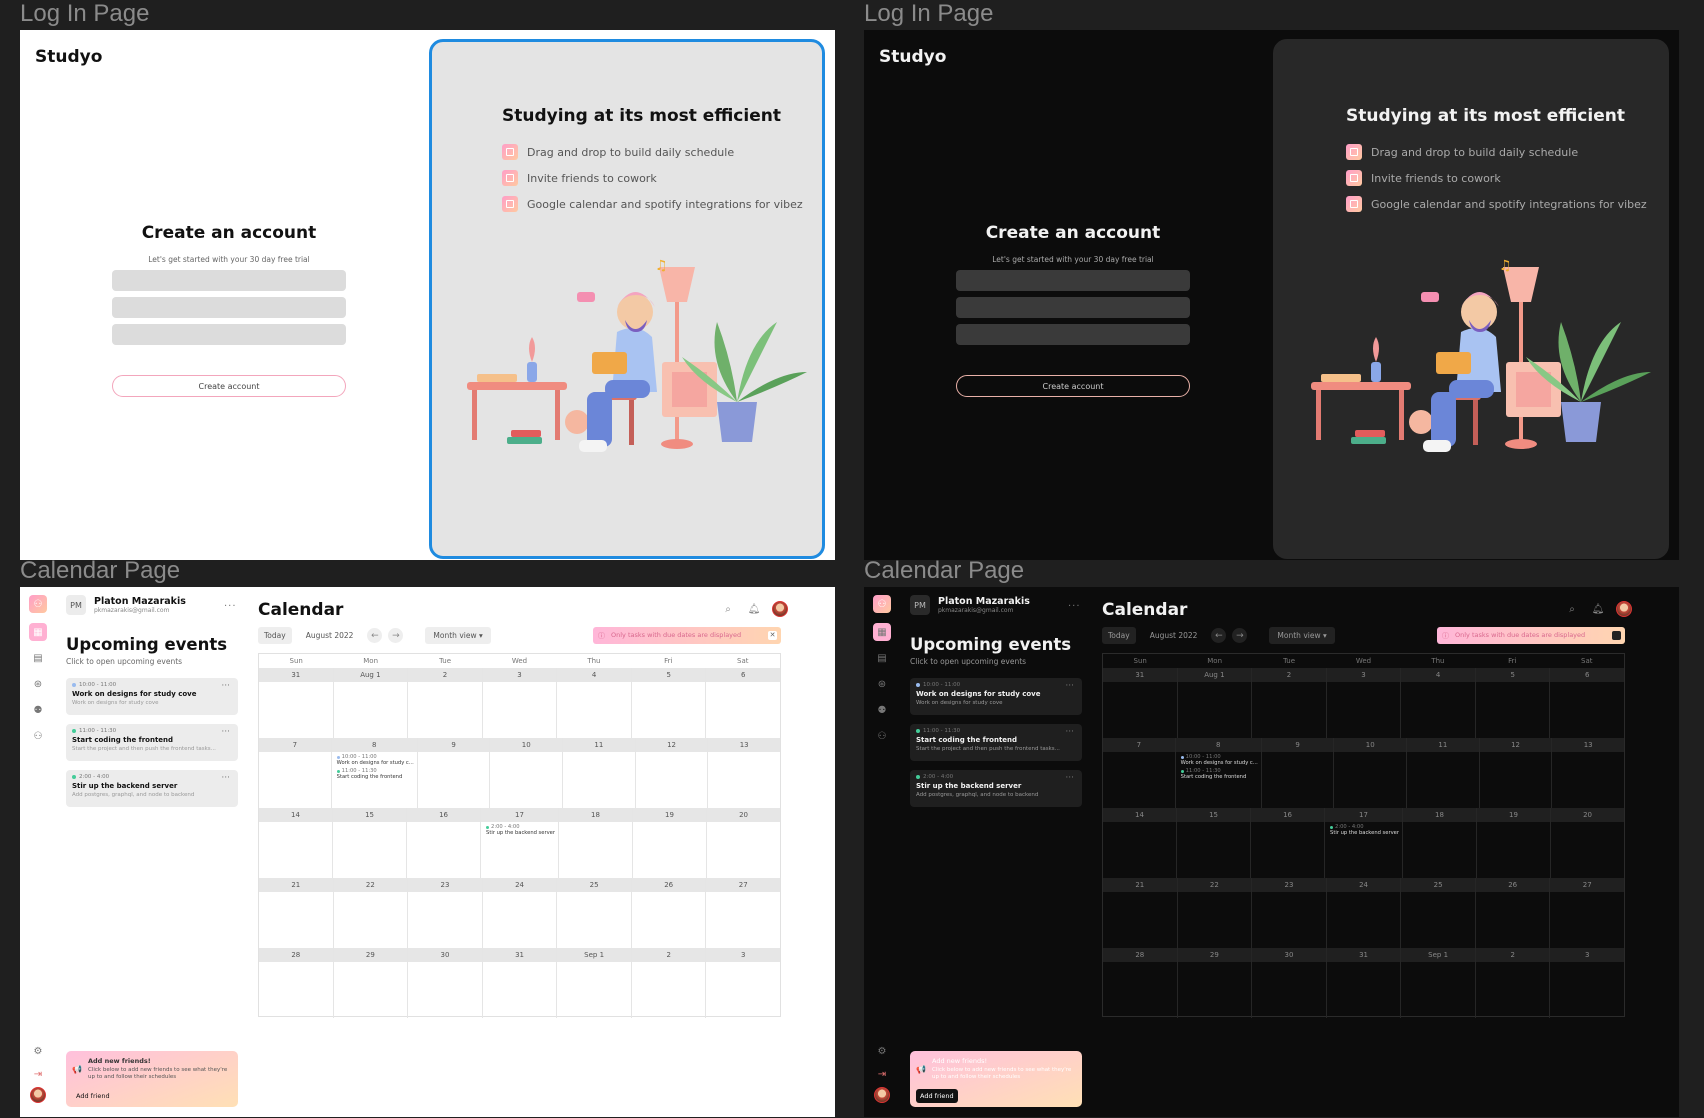 This screenshot has height=1118, width=1704. I want to click on bell-icon: 🔔︎, so click(754, 609).